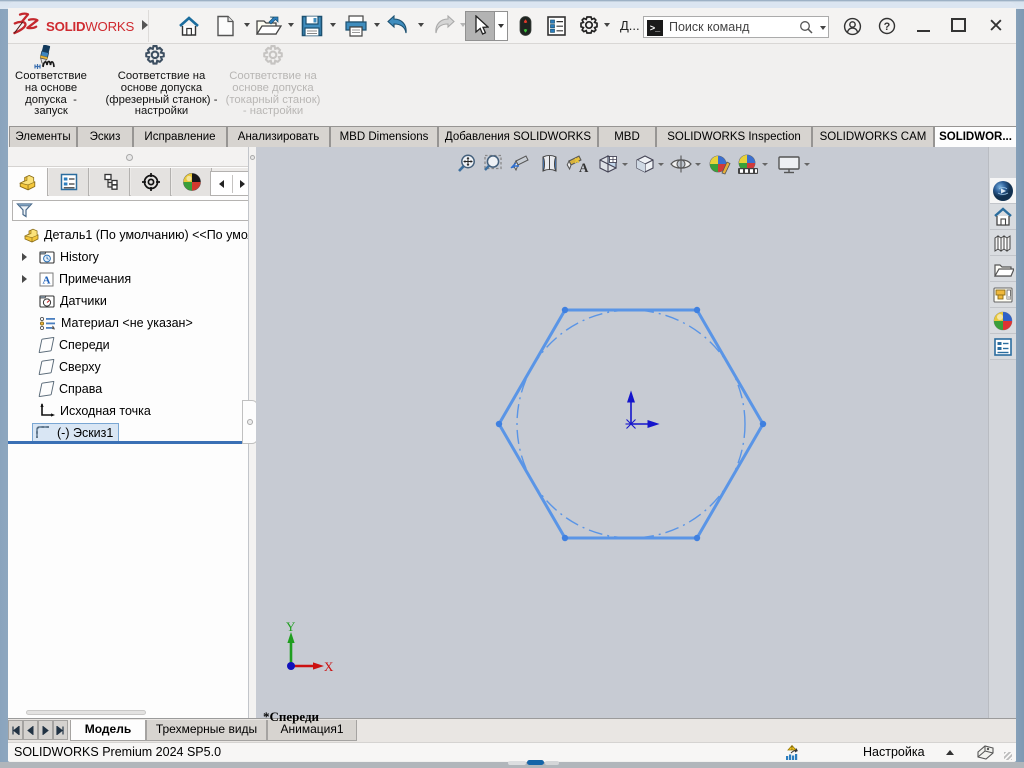 This screenshot has width=1024, height=768. Describe the element at coordinates (90, 26) in the screenshot. I see `svg-text: SOLIDWORKS` at that location.